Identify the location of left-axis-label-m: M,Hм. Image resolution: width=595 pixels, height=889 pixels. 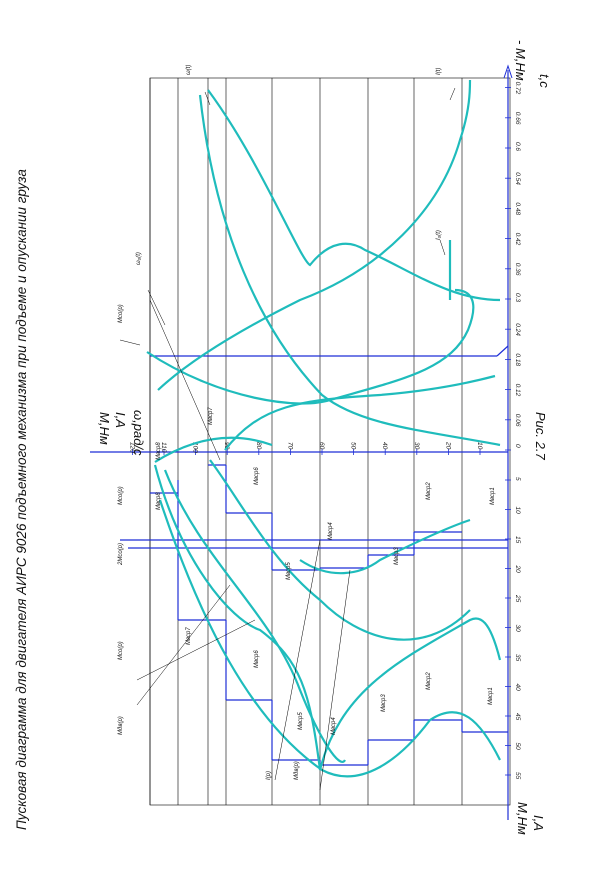
(522, 818).